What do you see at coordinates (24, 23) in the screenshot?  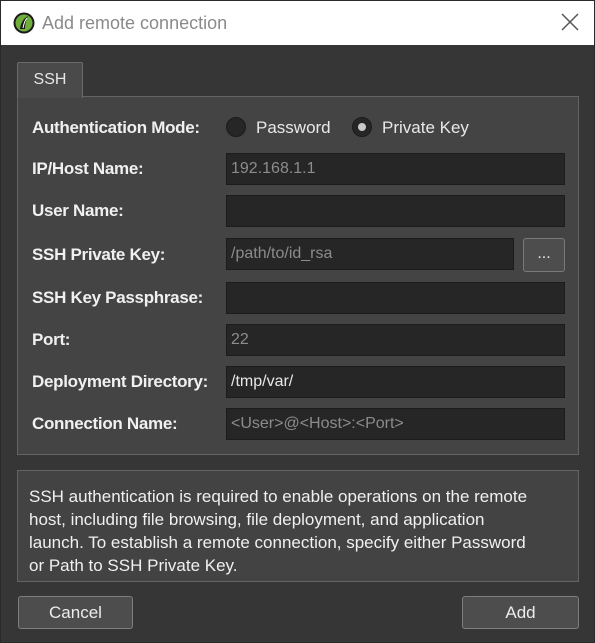 I see `app-logo-icon` at bounding box center [24, 23].